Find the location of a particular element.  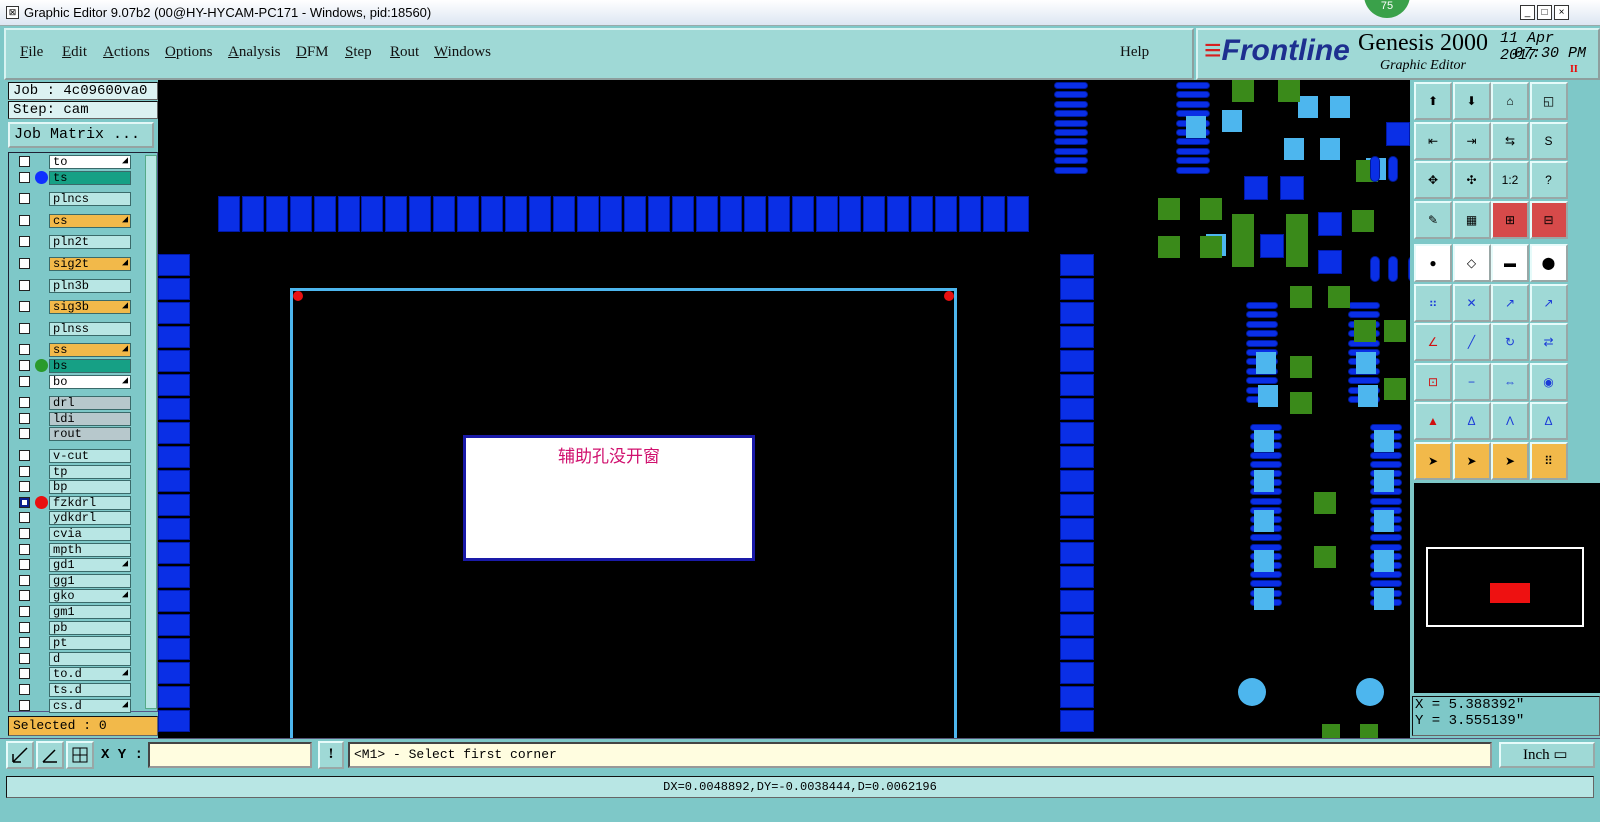

layer-name: gko ◢ is located at coordinates (90, 596).